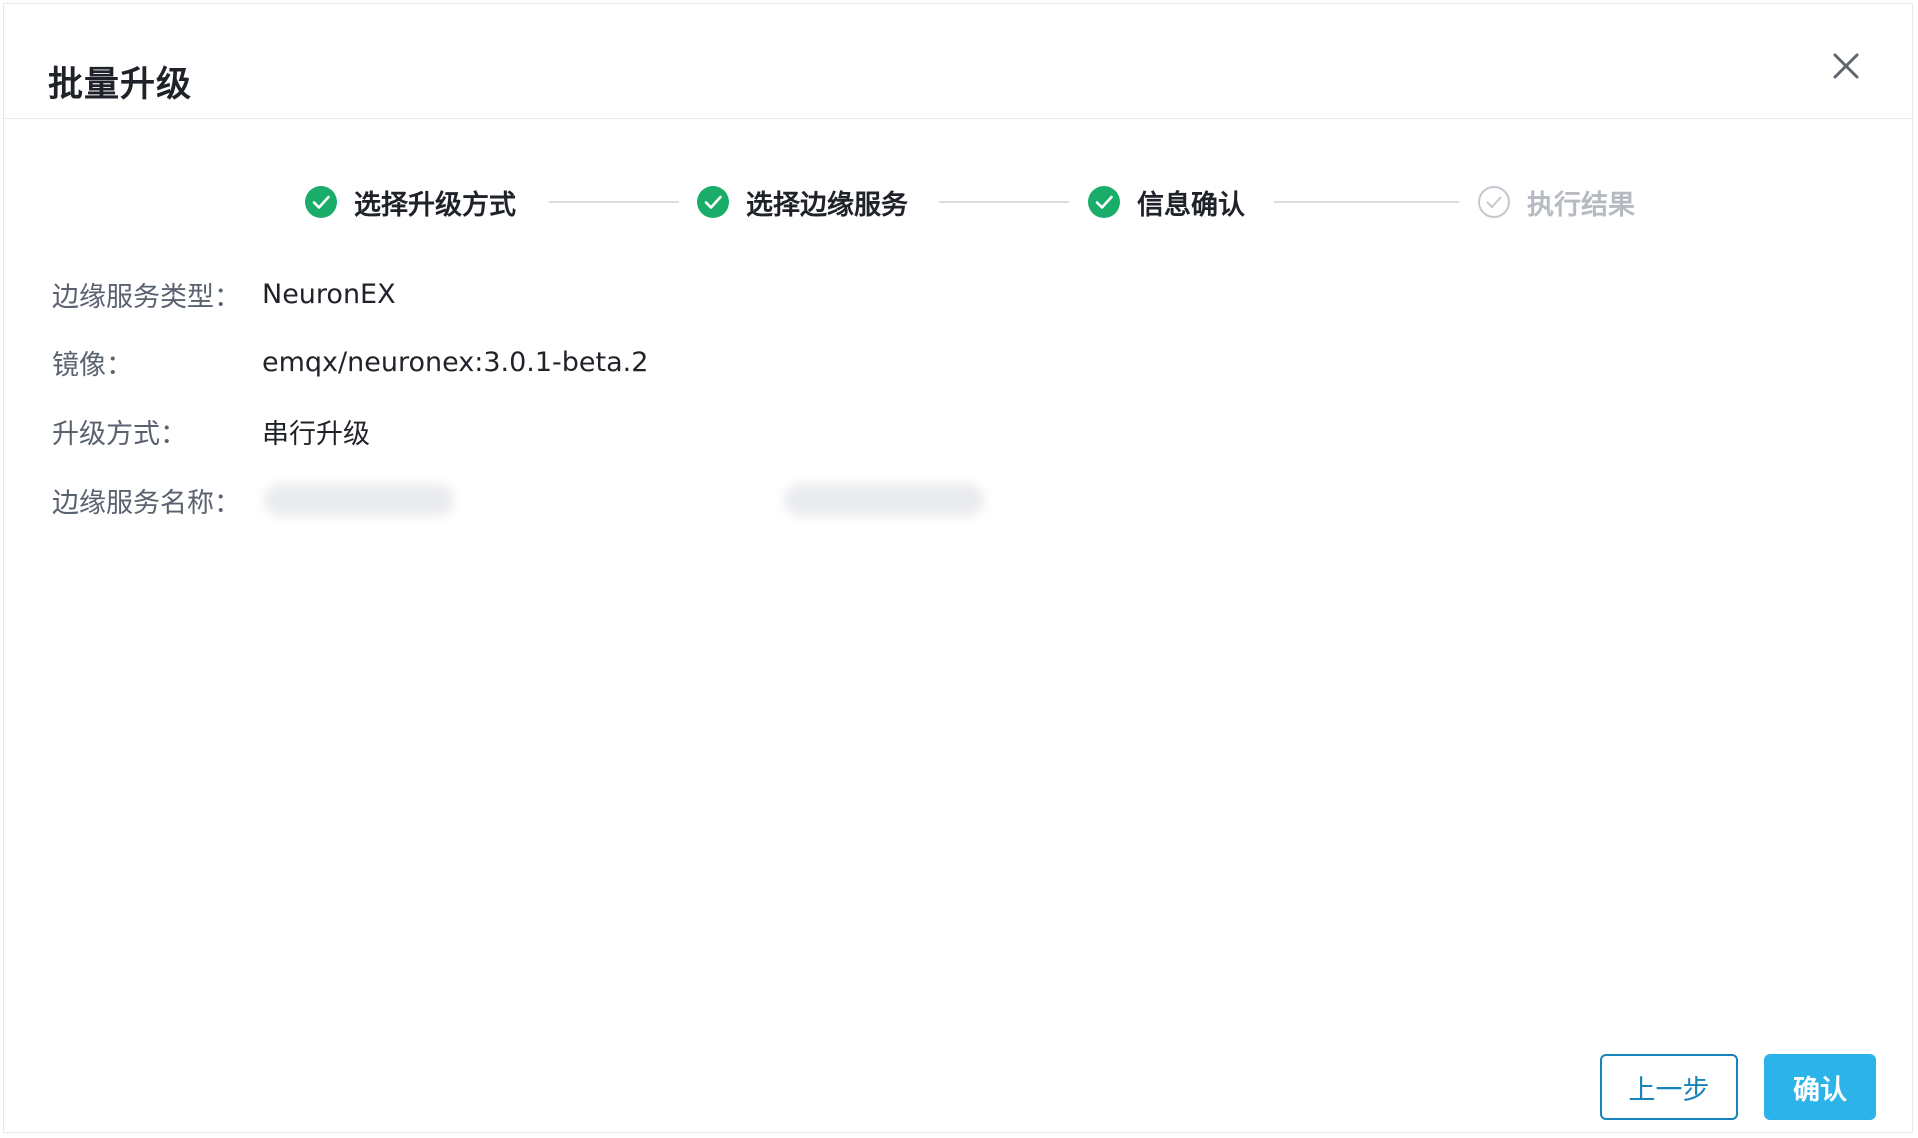 This screenshot has height=1138, width=1918. I want to click on step-label: 选择升级方式, so click(435, 205).